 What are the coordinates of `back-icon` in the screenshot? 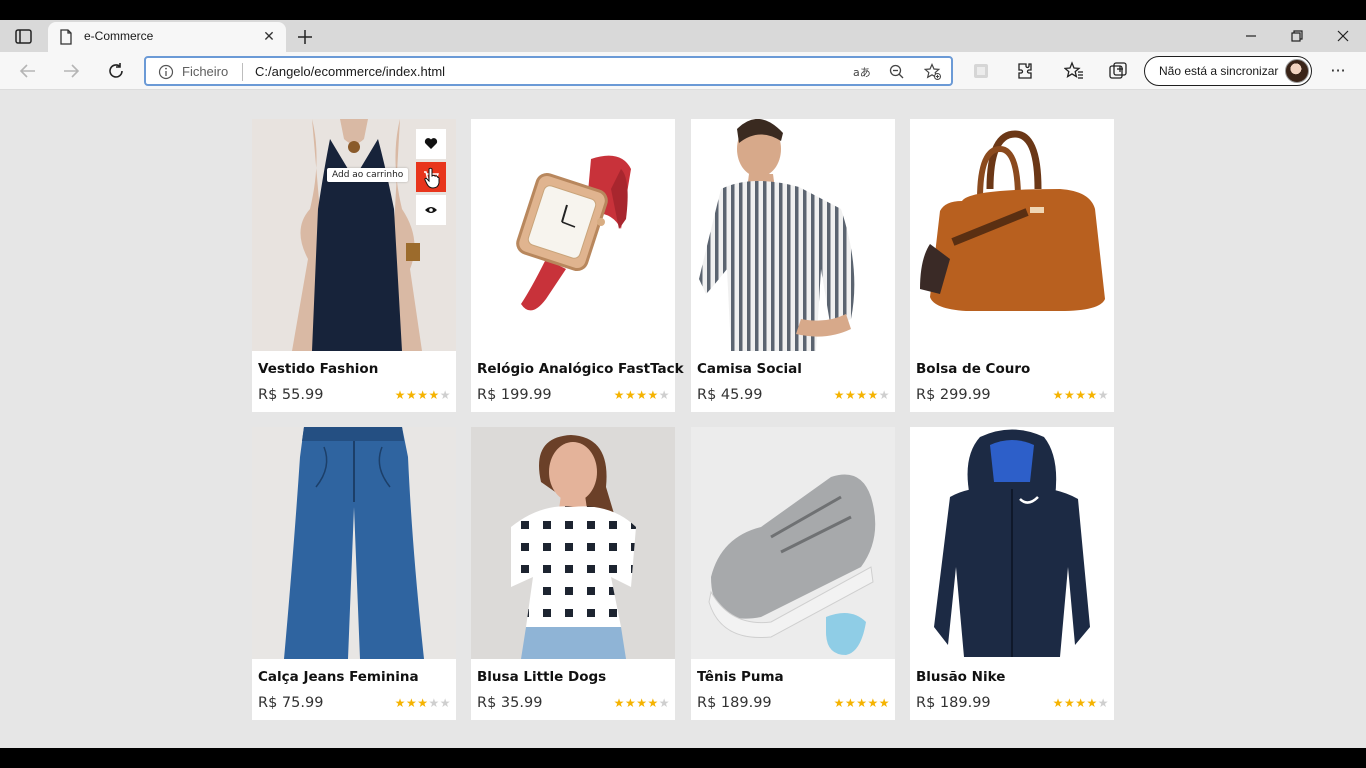 It's located at (28, 71).